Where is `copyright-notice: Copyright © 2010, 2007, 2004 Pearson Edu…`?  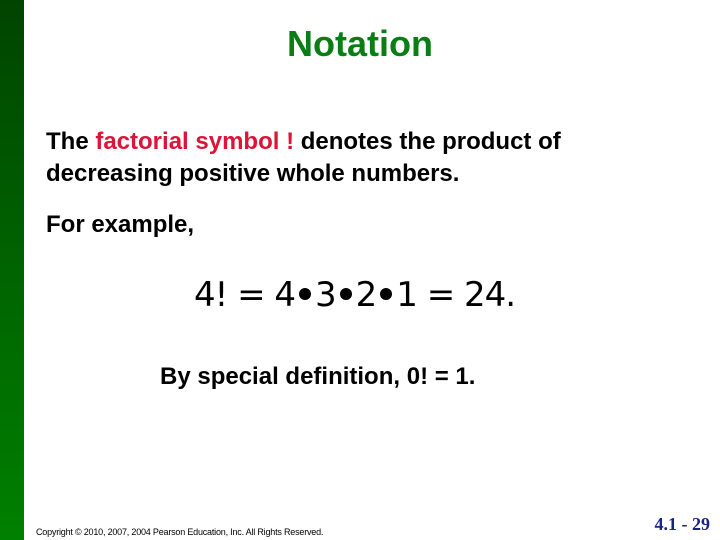
copyright-notice: Copyright © 2010, 2007, 2004 Pearson Edu… is located at coordinates (180, 532).